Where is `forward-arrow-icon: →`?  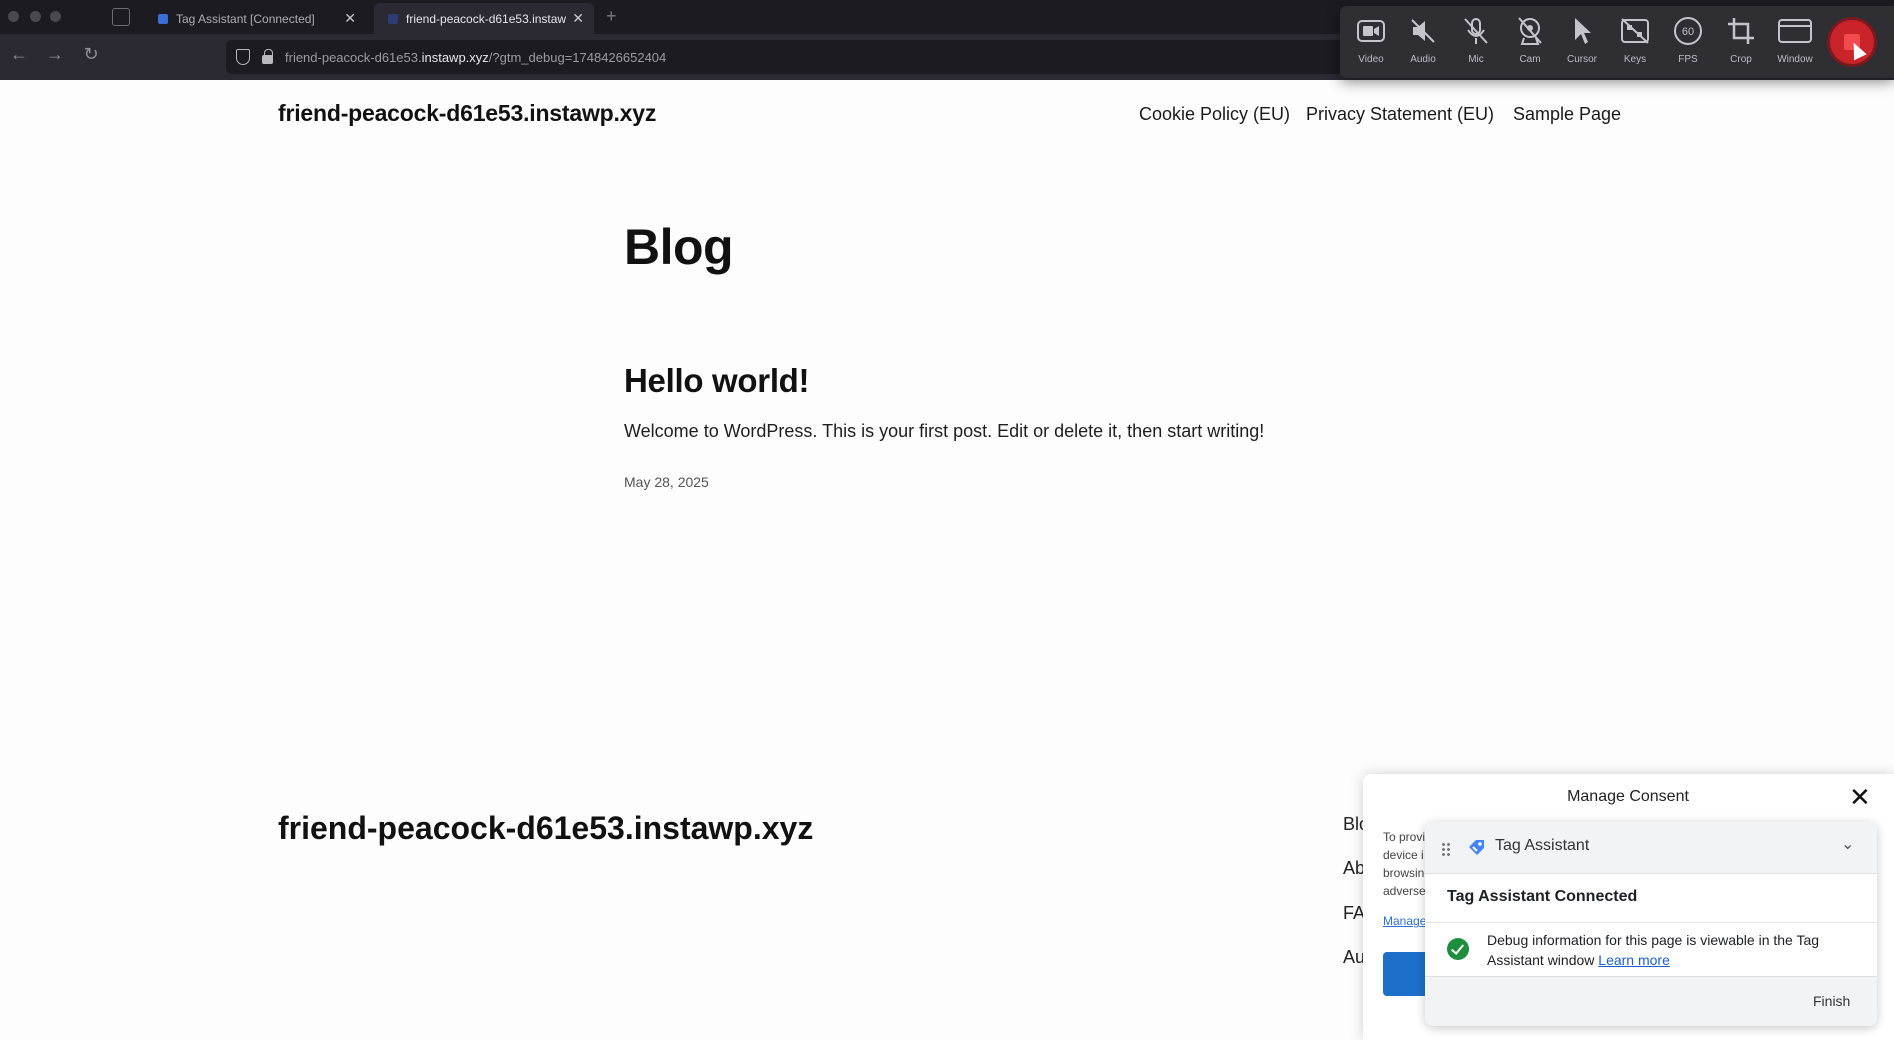
forward-arrow-icon: → is located at coordinates (55, 54).